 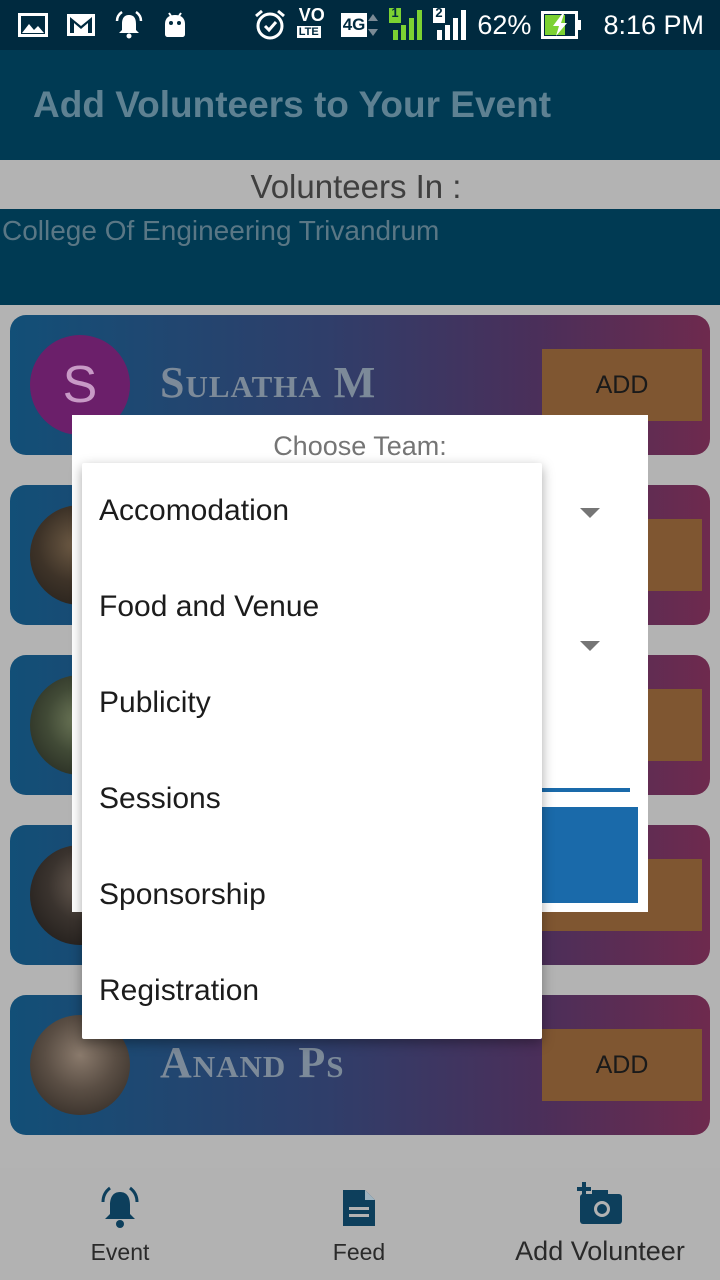 I want to click on nav-add-volunteer: Add Volunteer, so click(x=600, y=1224).